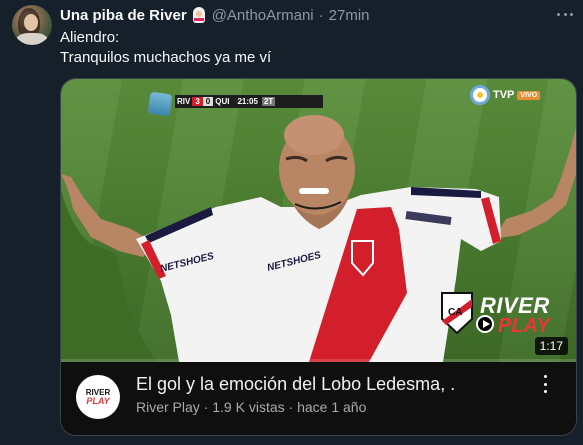 The height and width of the screenshot is (445, 583). I want to click on scoreboard-away-score: 0, so click(208, 101).